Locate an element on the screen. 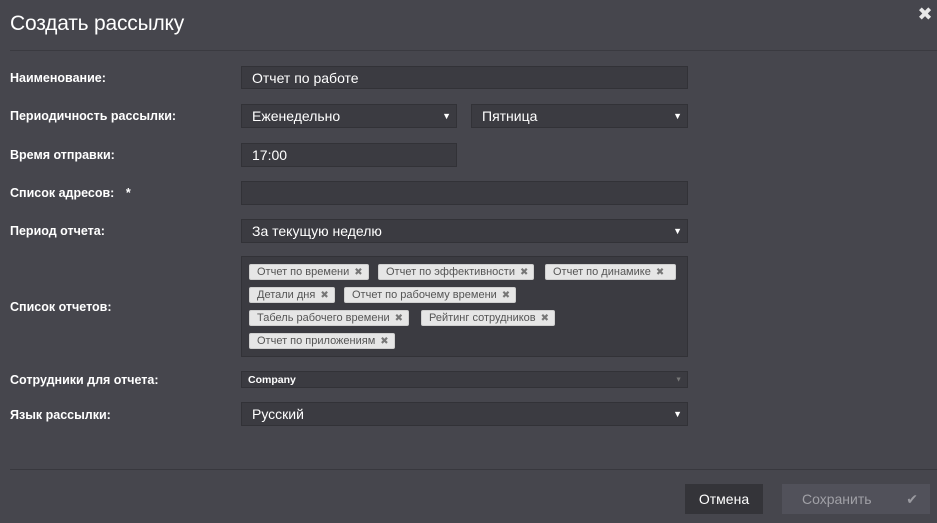 This screenshot has width=937, height=523. name-input: Отчет по работе is located at coordinates (464, 77).